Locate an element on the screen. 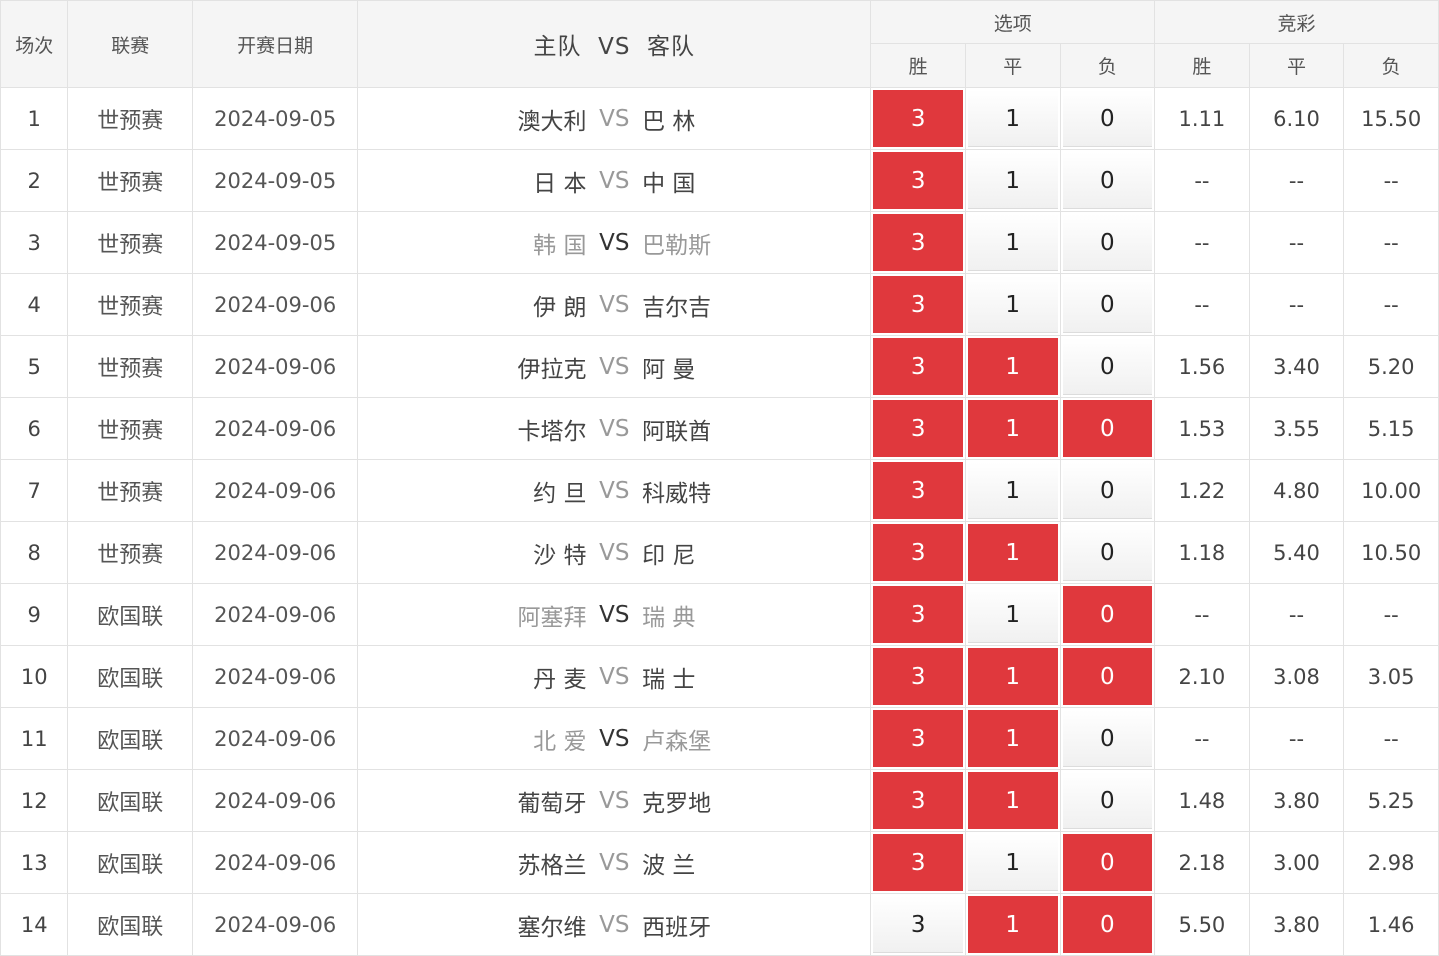 The width and height of the screenshot is (1439, 956). odds-loss: 15.50 is located at coordinates (1391, 118).